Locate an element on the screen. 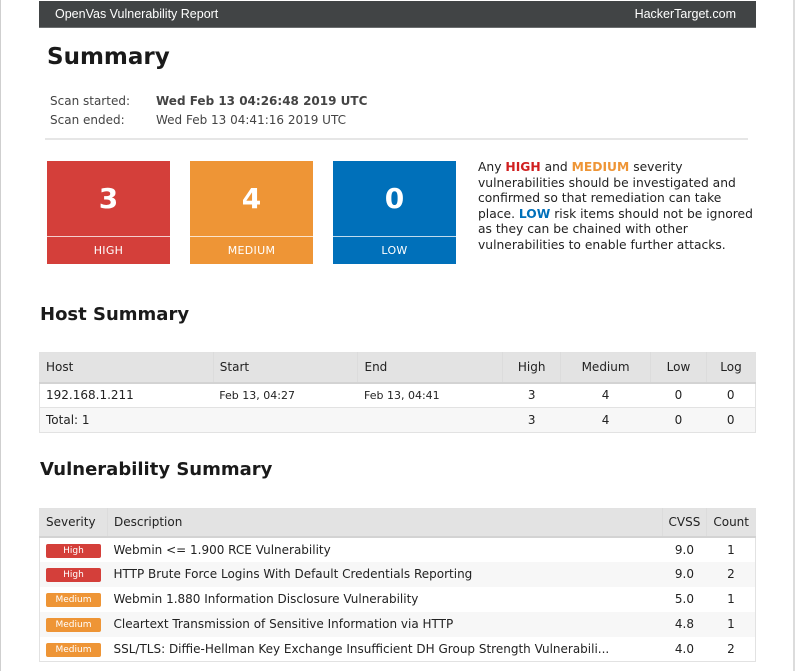  advice-text: and is located at coordinates (556, 167).